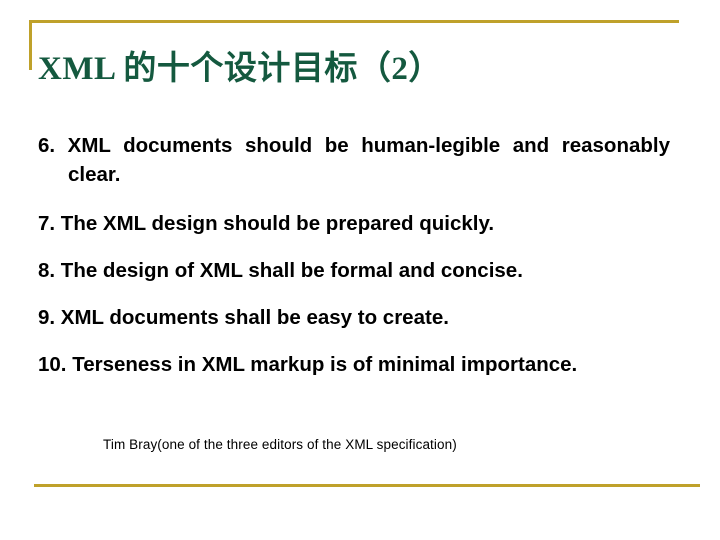  What do you see at coordinates (354, 21) in the screenshot?
I see `top-accent-rule` at bounding box center [354, 21].